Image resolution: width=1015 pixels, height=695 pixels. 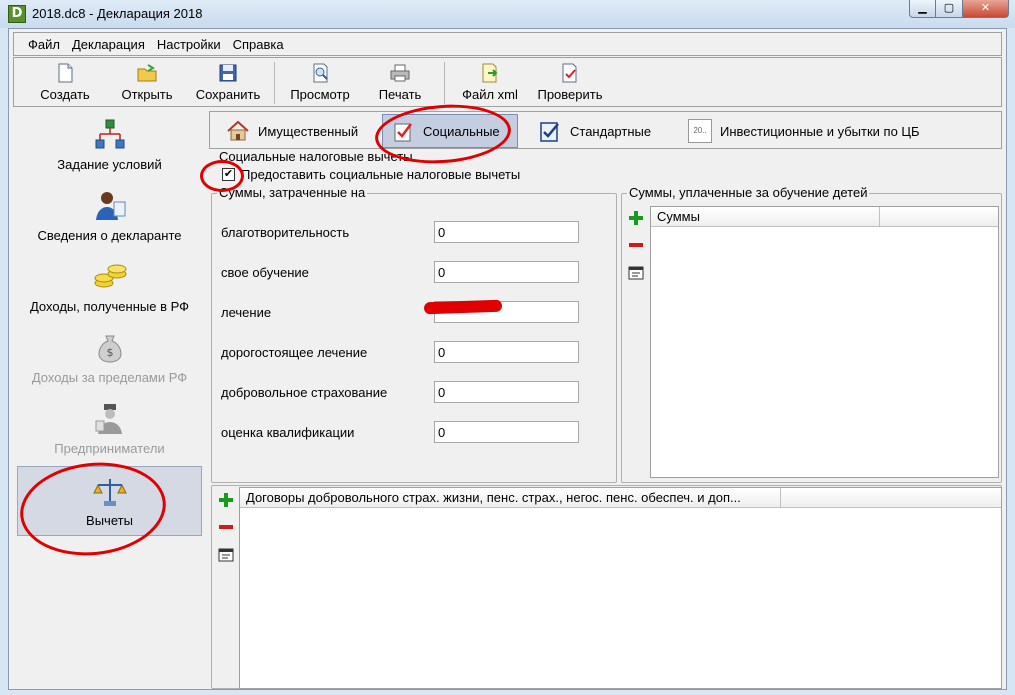 I want to click on field-label-voluntary-insurance: добровольное страхование, so click(x=304, y=392).